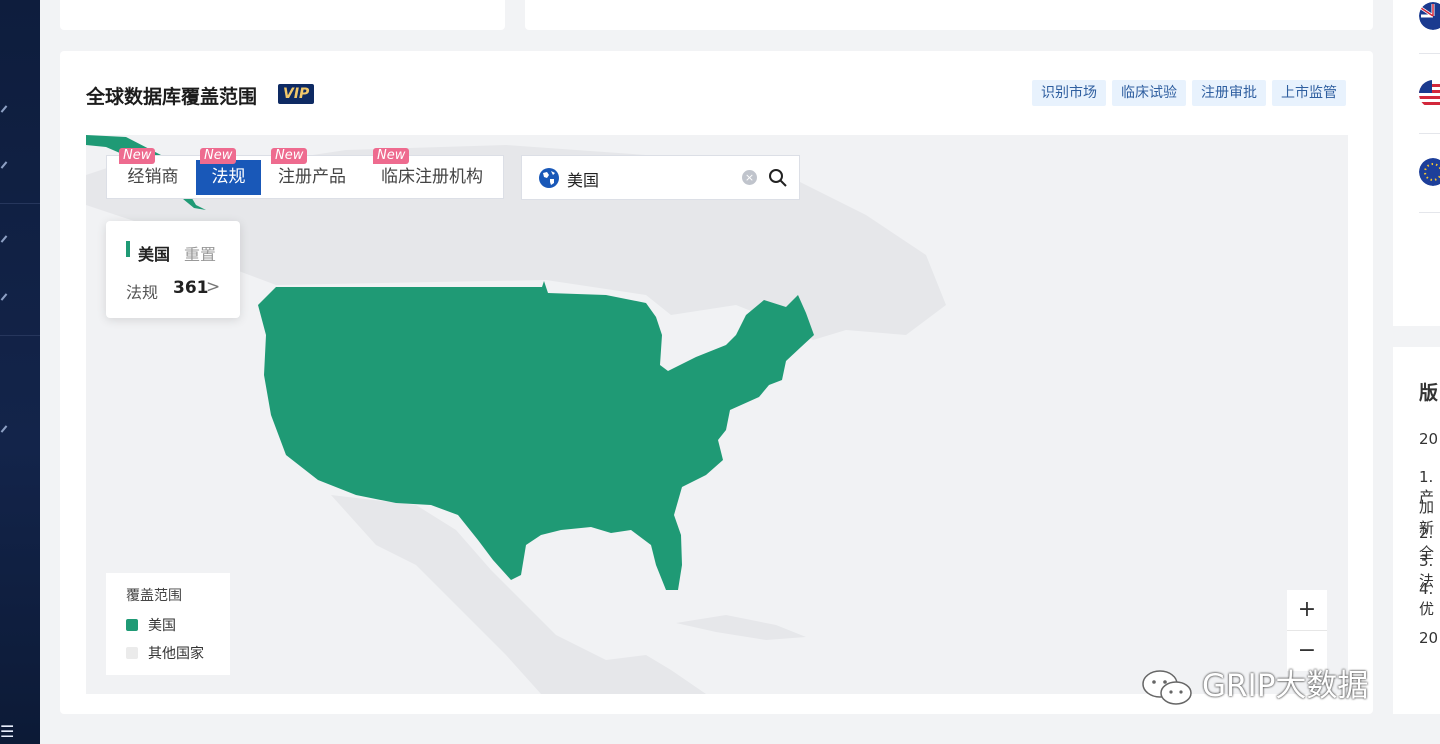  I want to click on version-title: 版, so click(1429, 393).